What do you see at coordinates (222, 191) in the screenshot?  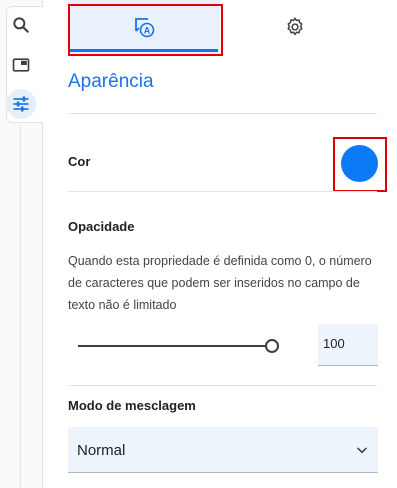 I see `color-divider` at bounding box center [222, 191].